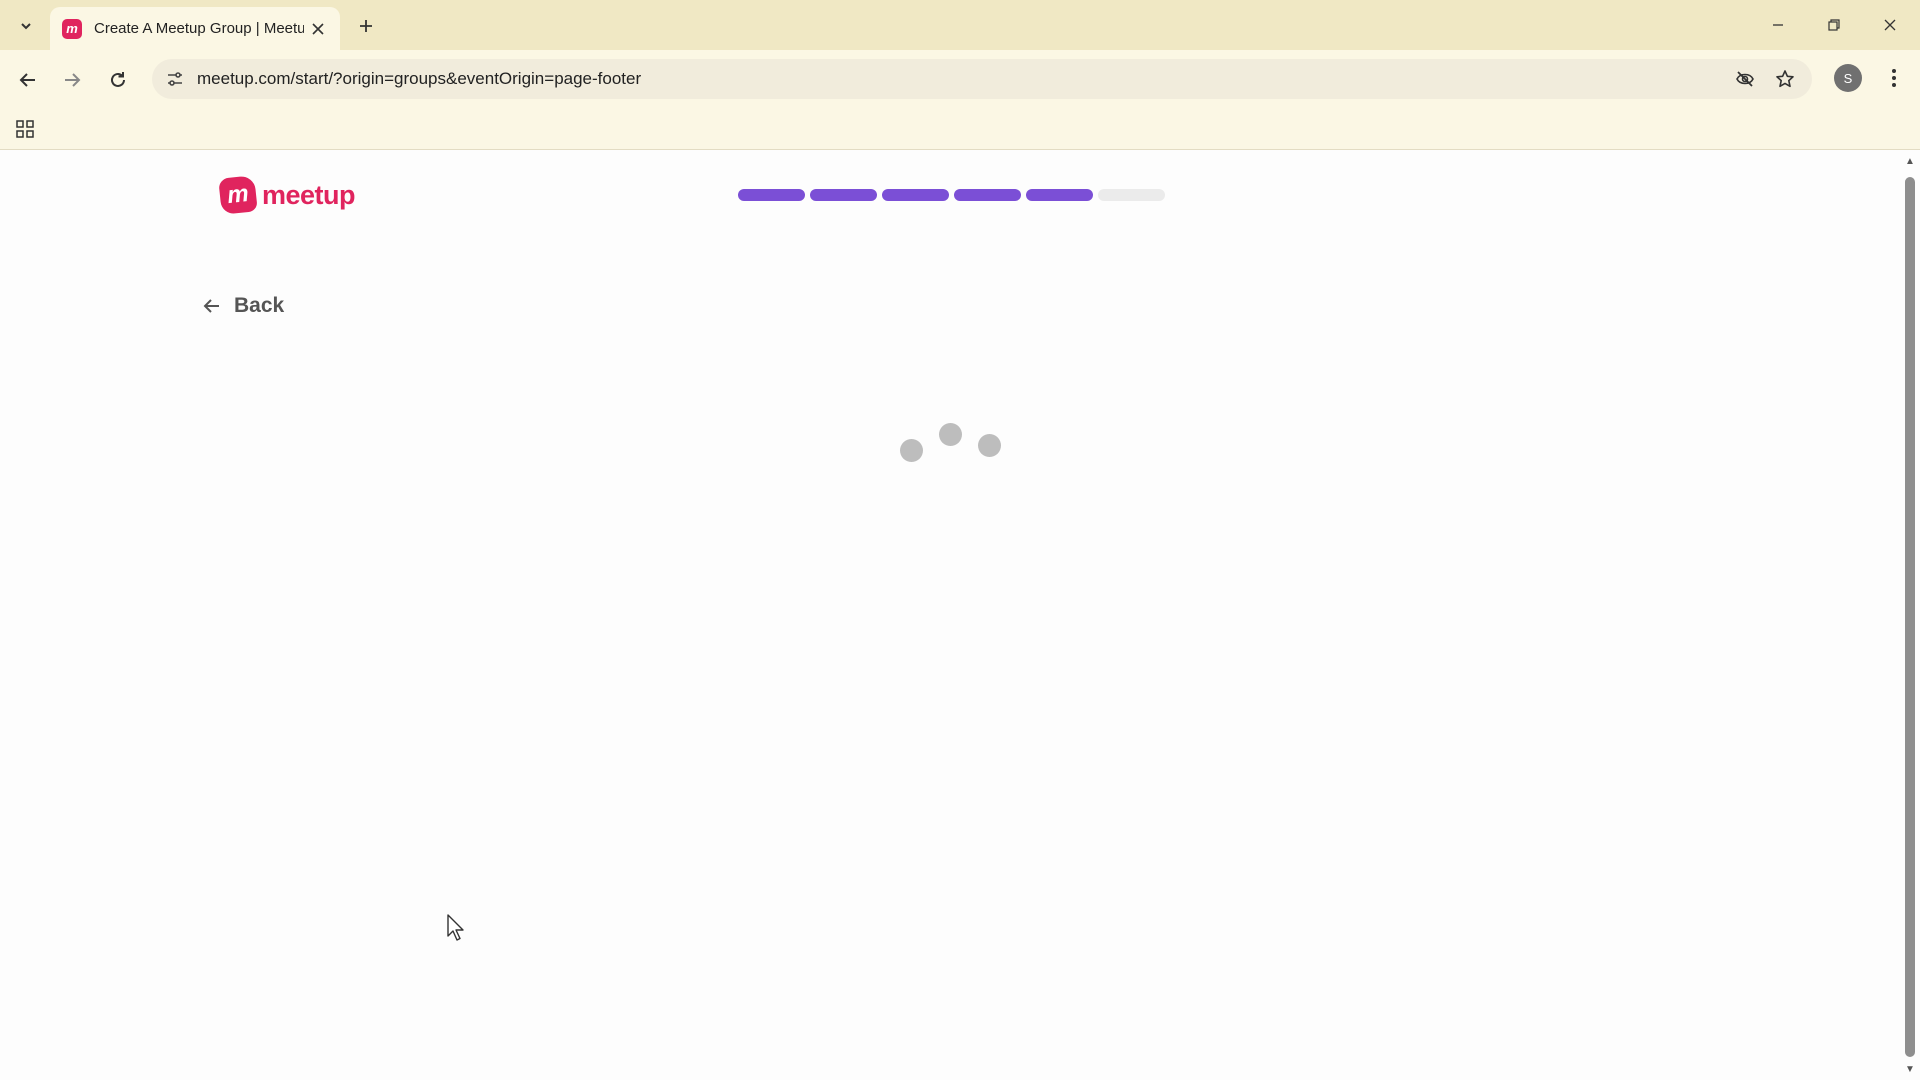  I want to click on meetup-favicon-icon: m, so click(72, 28).